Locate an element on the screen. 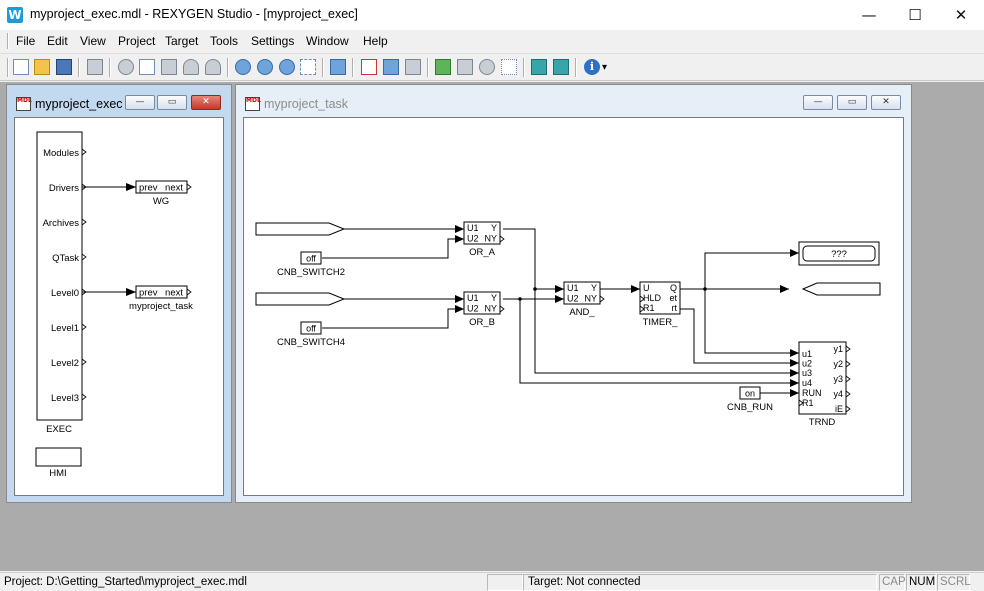  menu-edit: Edit is located at coordinates (57, 41).